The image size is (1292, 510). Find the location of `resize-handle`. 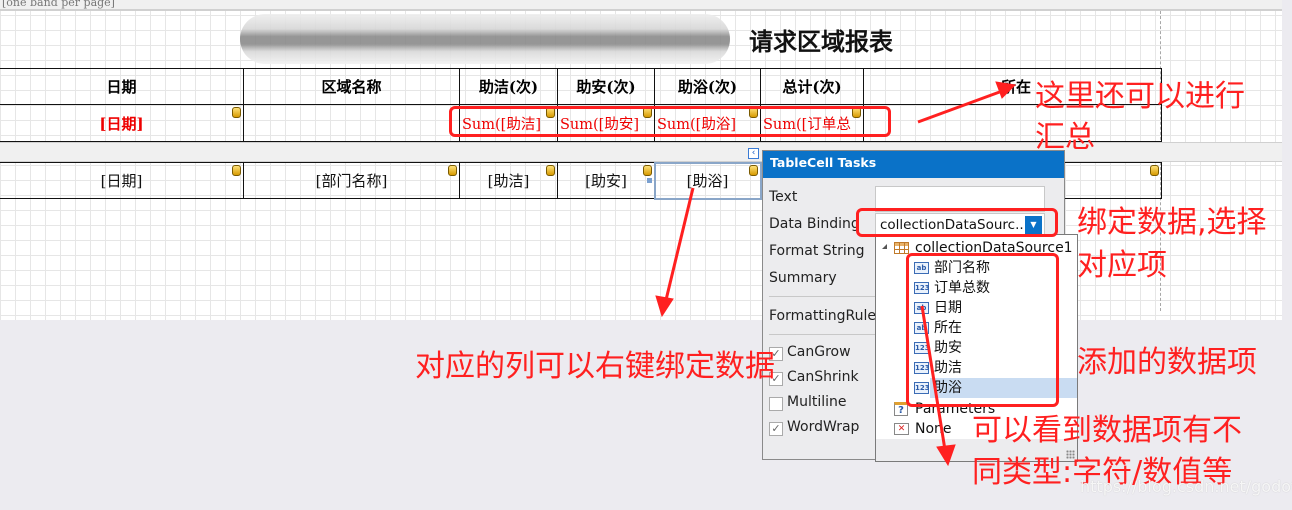

resize-handle is located at coordinates (649, 180).